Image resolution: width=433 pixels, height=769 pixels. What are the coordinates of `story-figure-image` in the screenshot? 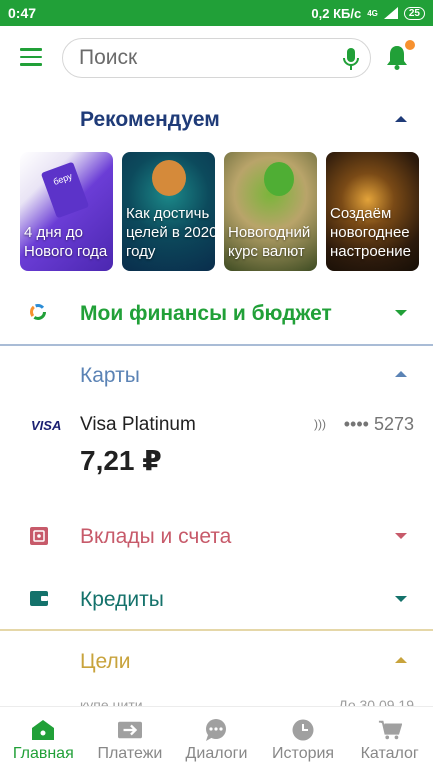 It's located at (279, 179).